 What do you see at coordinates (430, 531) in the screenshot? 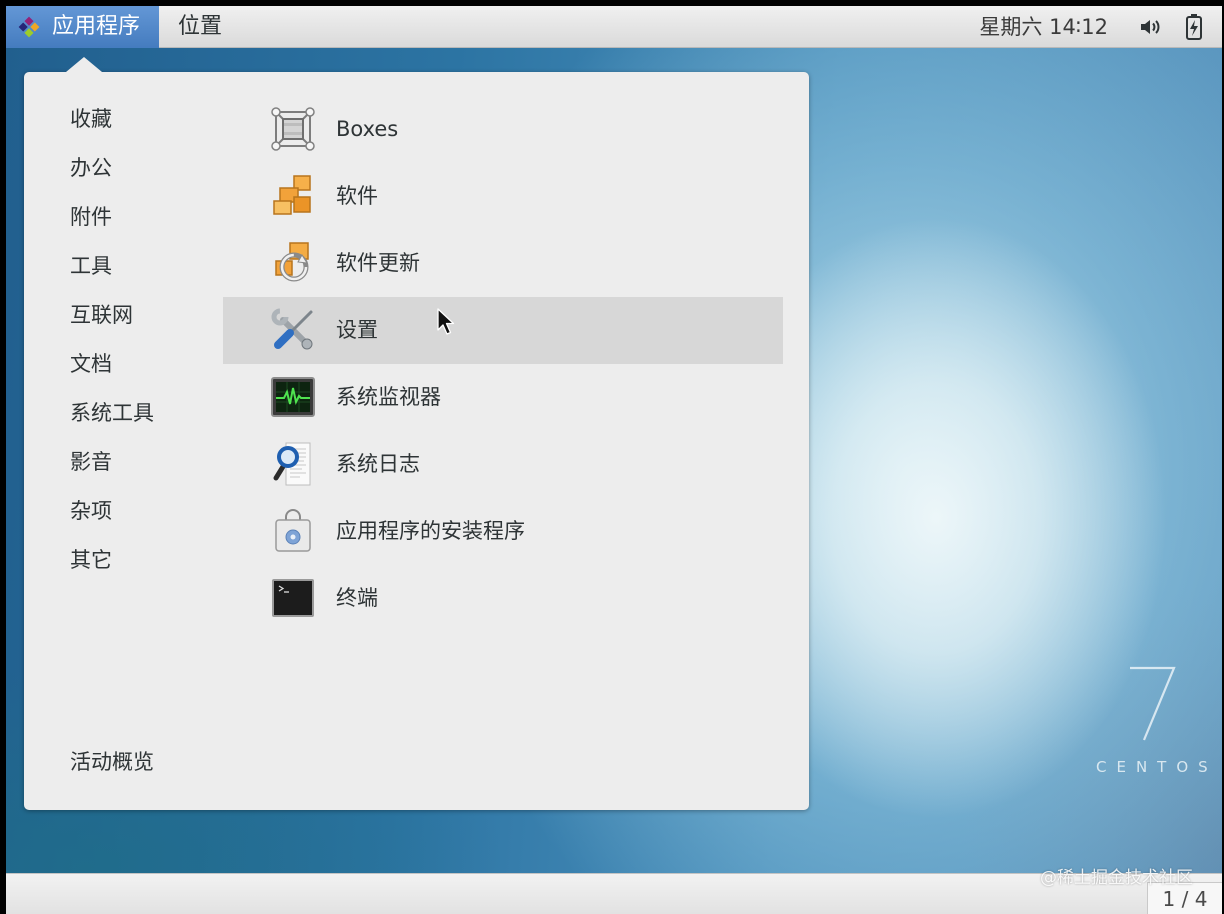
I see `app-label: 应用程序的安装程序` at bounding box center [430, 531].